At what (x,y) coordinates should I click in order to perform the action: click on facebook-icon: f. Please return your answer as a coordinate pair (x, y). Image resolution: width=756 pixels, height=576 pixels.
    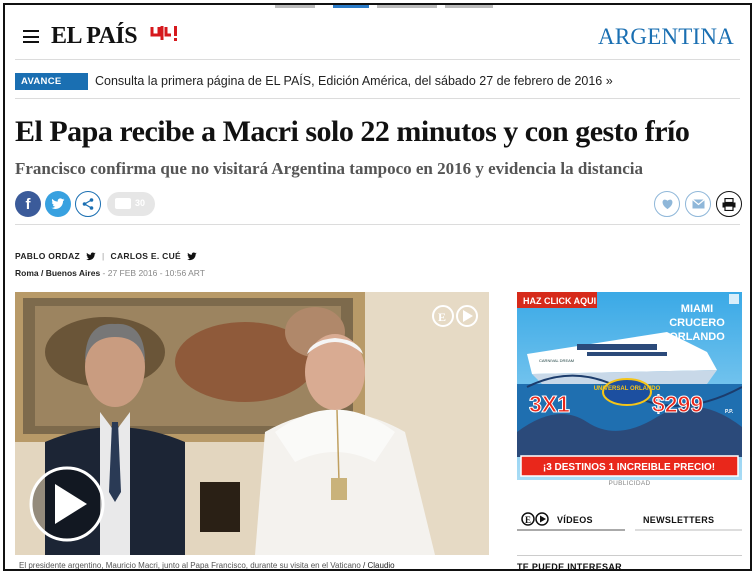
    Looking at the image, I should click on (28, 204).